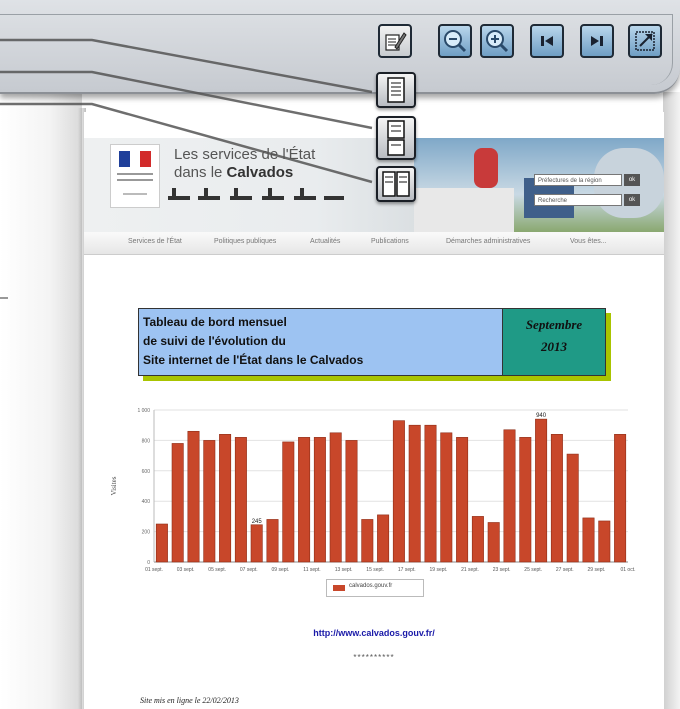 The image size is (680, 709). I want to click on two-page-view-button, so click(396, 184).